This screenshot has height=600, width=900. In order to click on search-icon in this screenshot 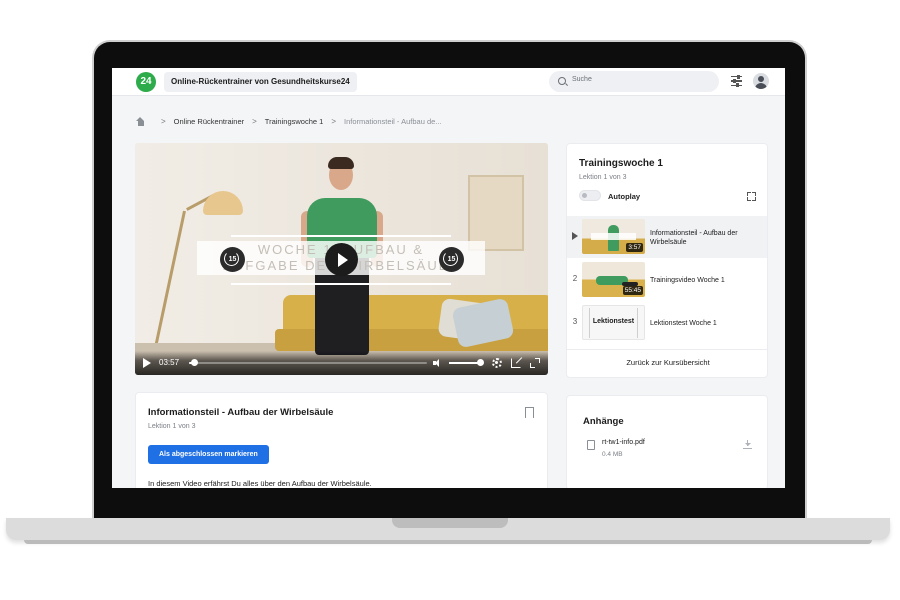, I will do `click(562, 81)`.